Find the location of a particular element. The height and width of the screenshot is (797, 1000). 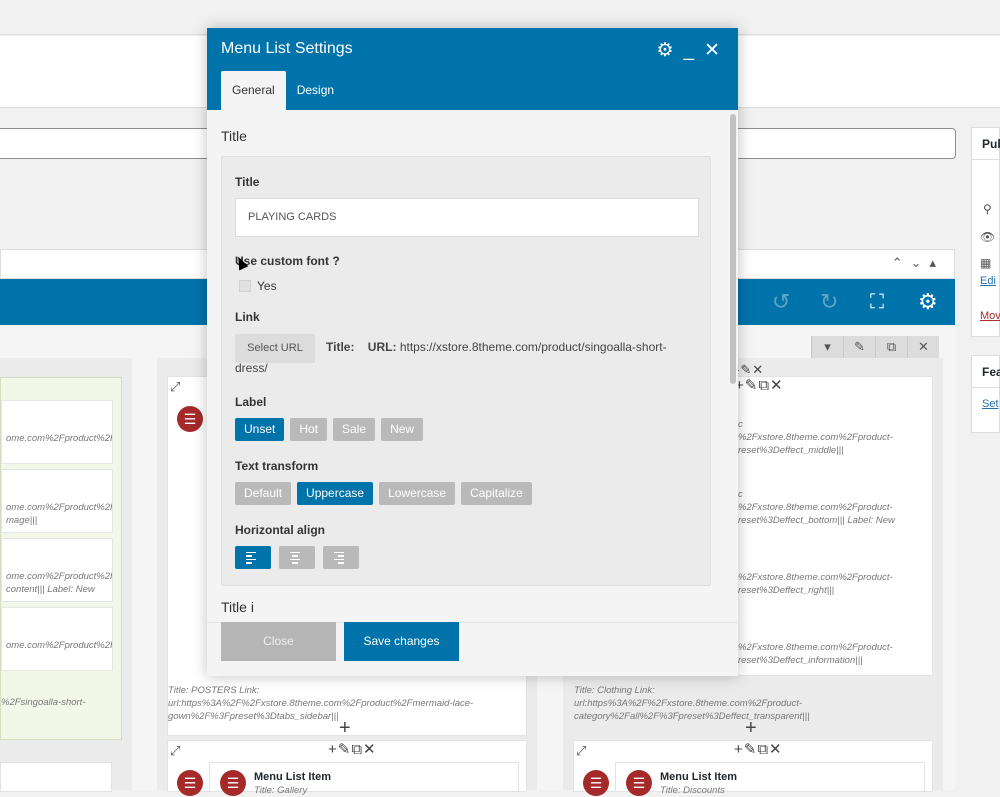

label-option-new: New is located at coordinates (402, 429).